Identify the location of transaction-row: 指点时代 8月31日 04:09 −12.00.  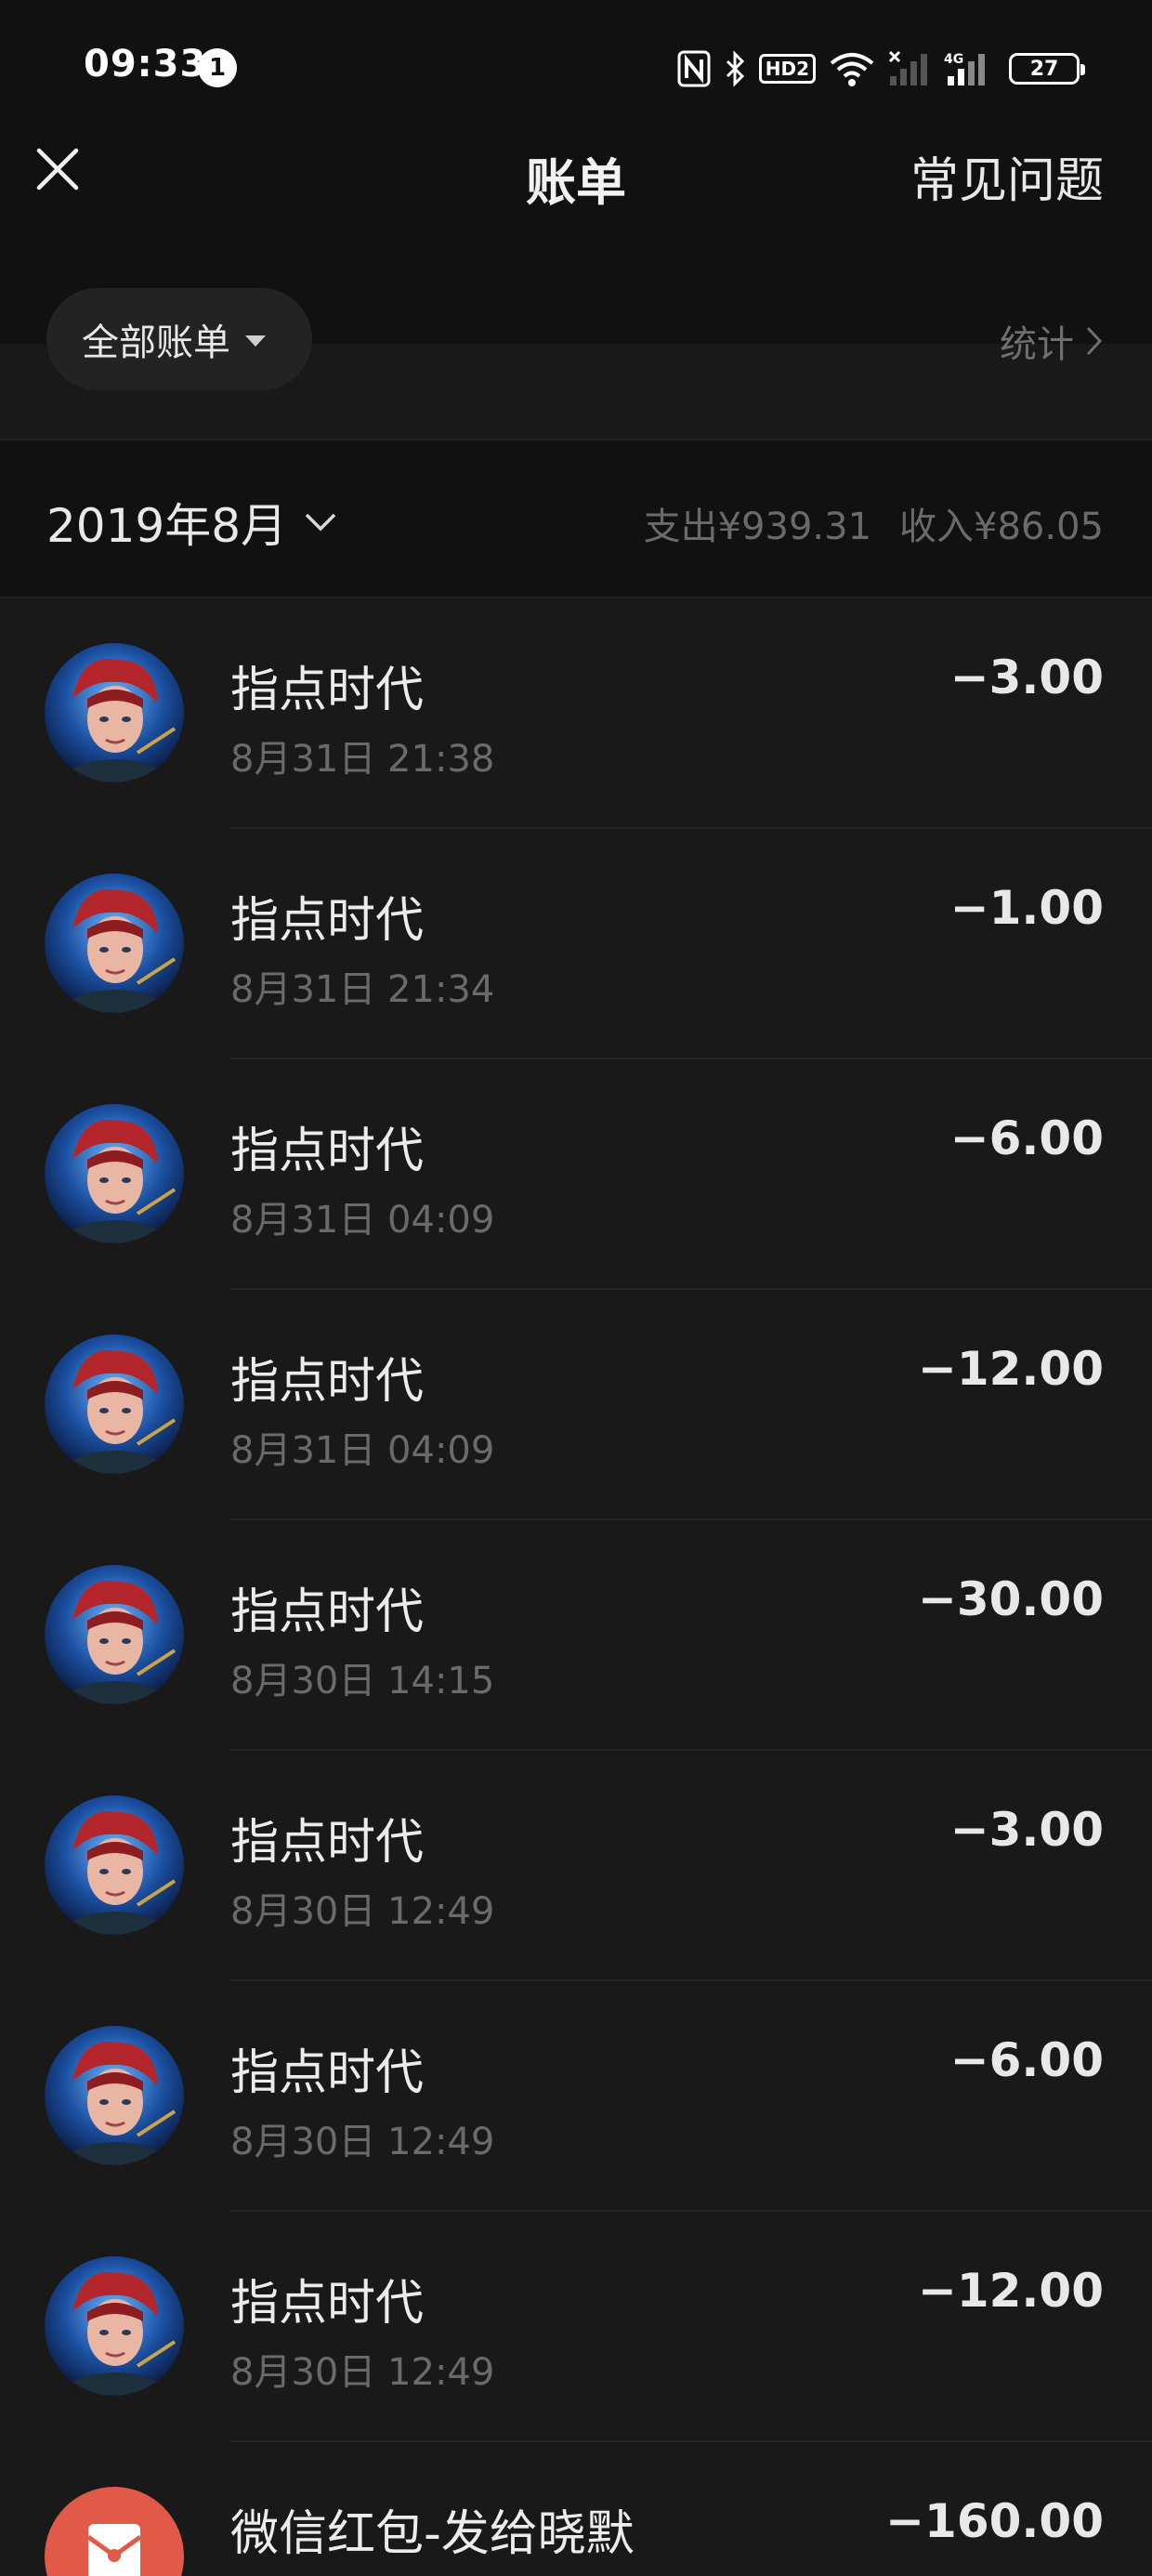
(576, 1405).